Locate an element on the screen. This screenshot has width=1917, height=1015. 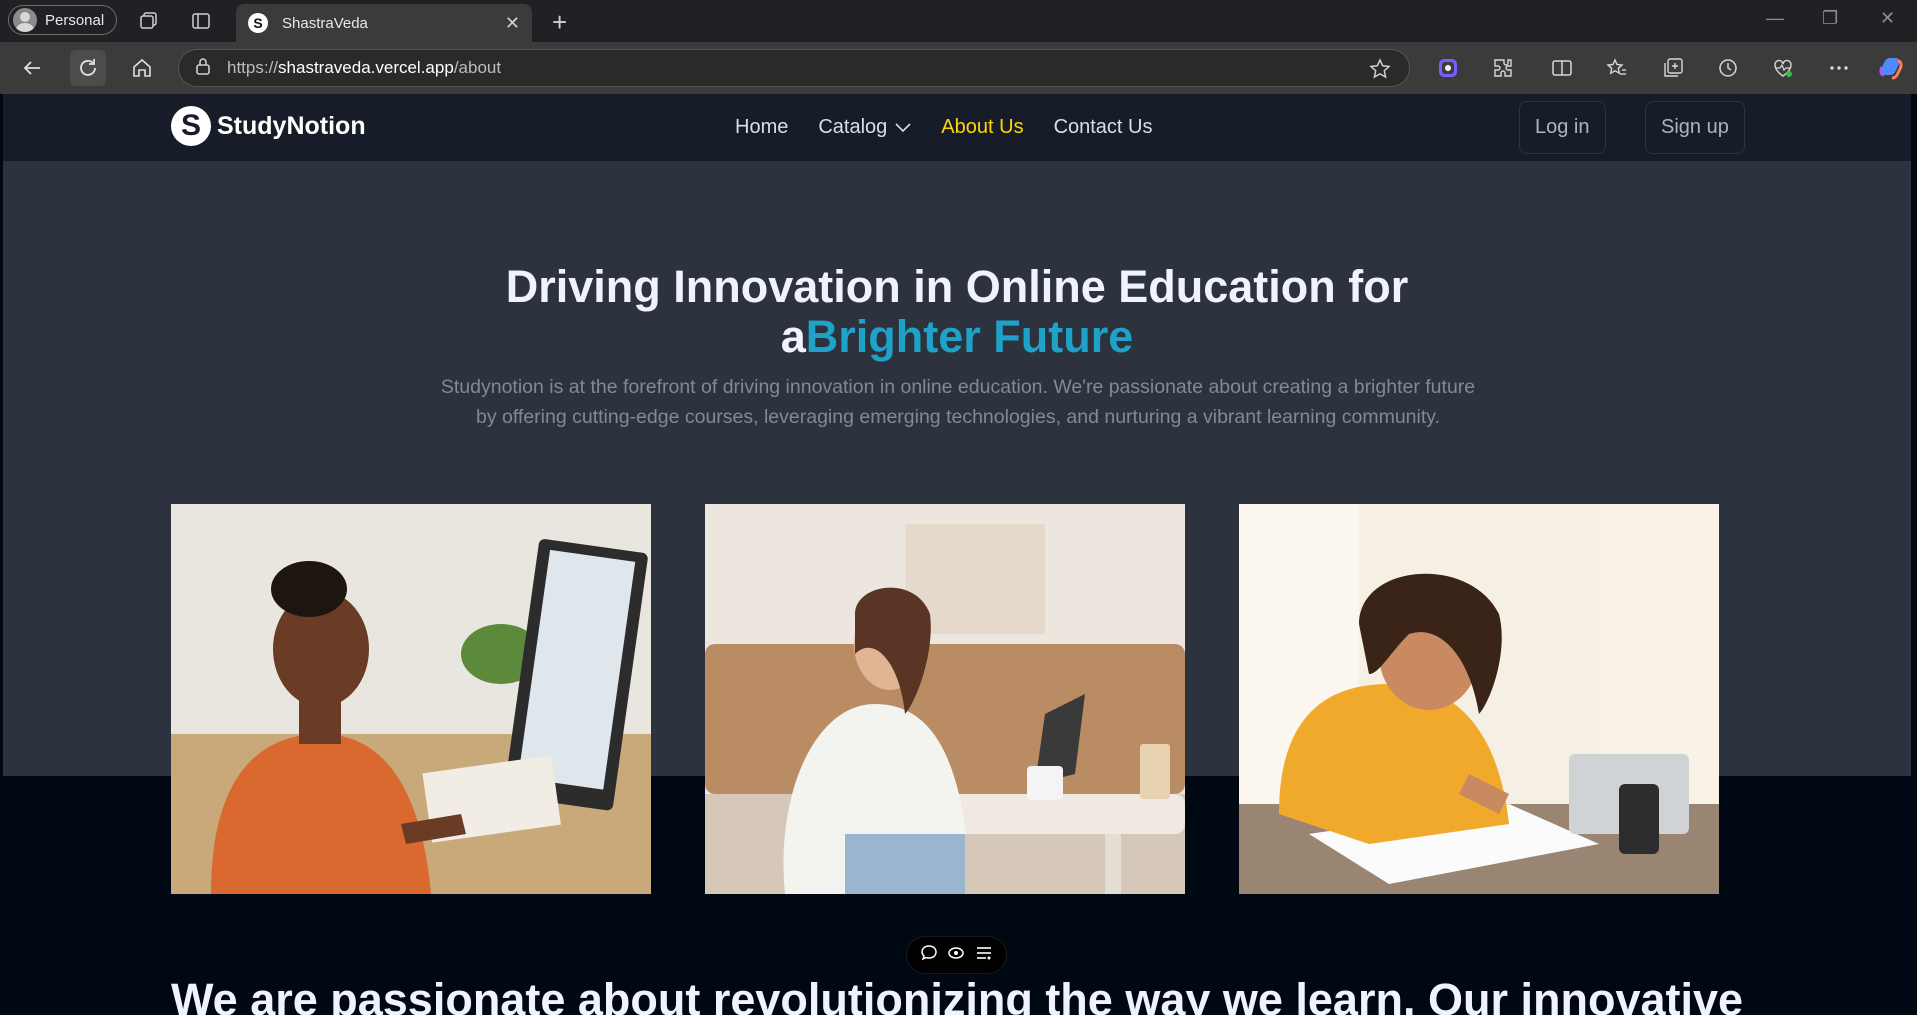
performance-icon is located at coordinates (1783, 68).